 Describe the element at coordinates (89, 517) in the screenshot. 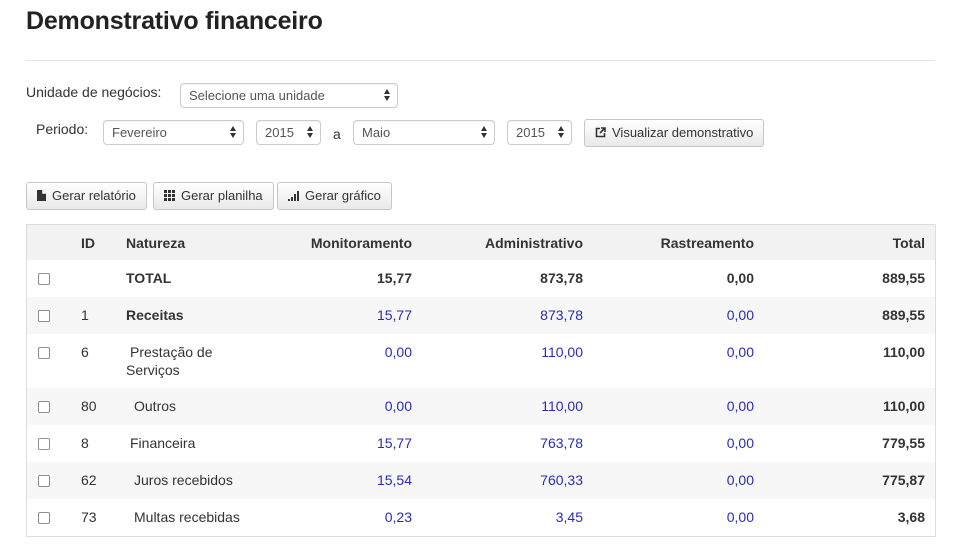

I see `row-id: 73` at that location.